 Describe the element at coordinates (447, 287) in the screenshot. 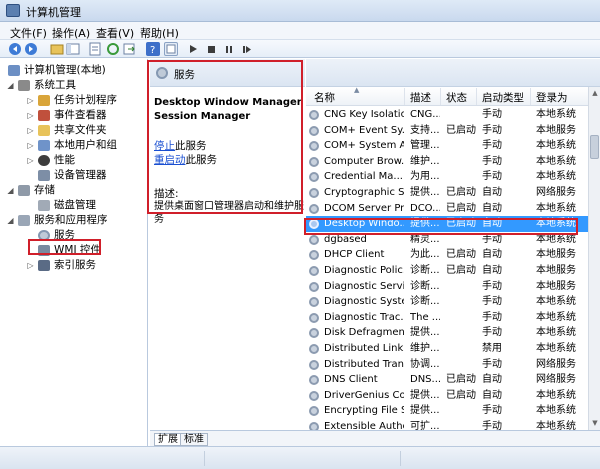

I see `service-row: Diagnostic Servi... 诊断... 手动 本地服务` at that location.